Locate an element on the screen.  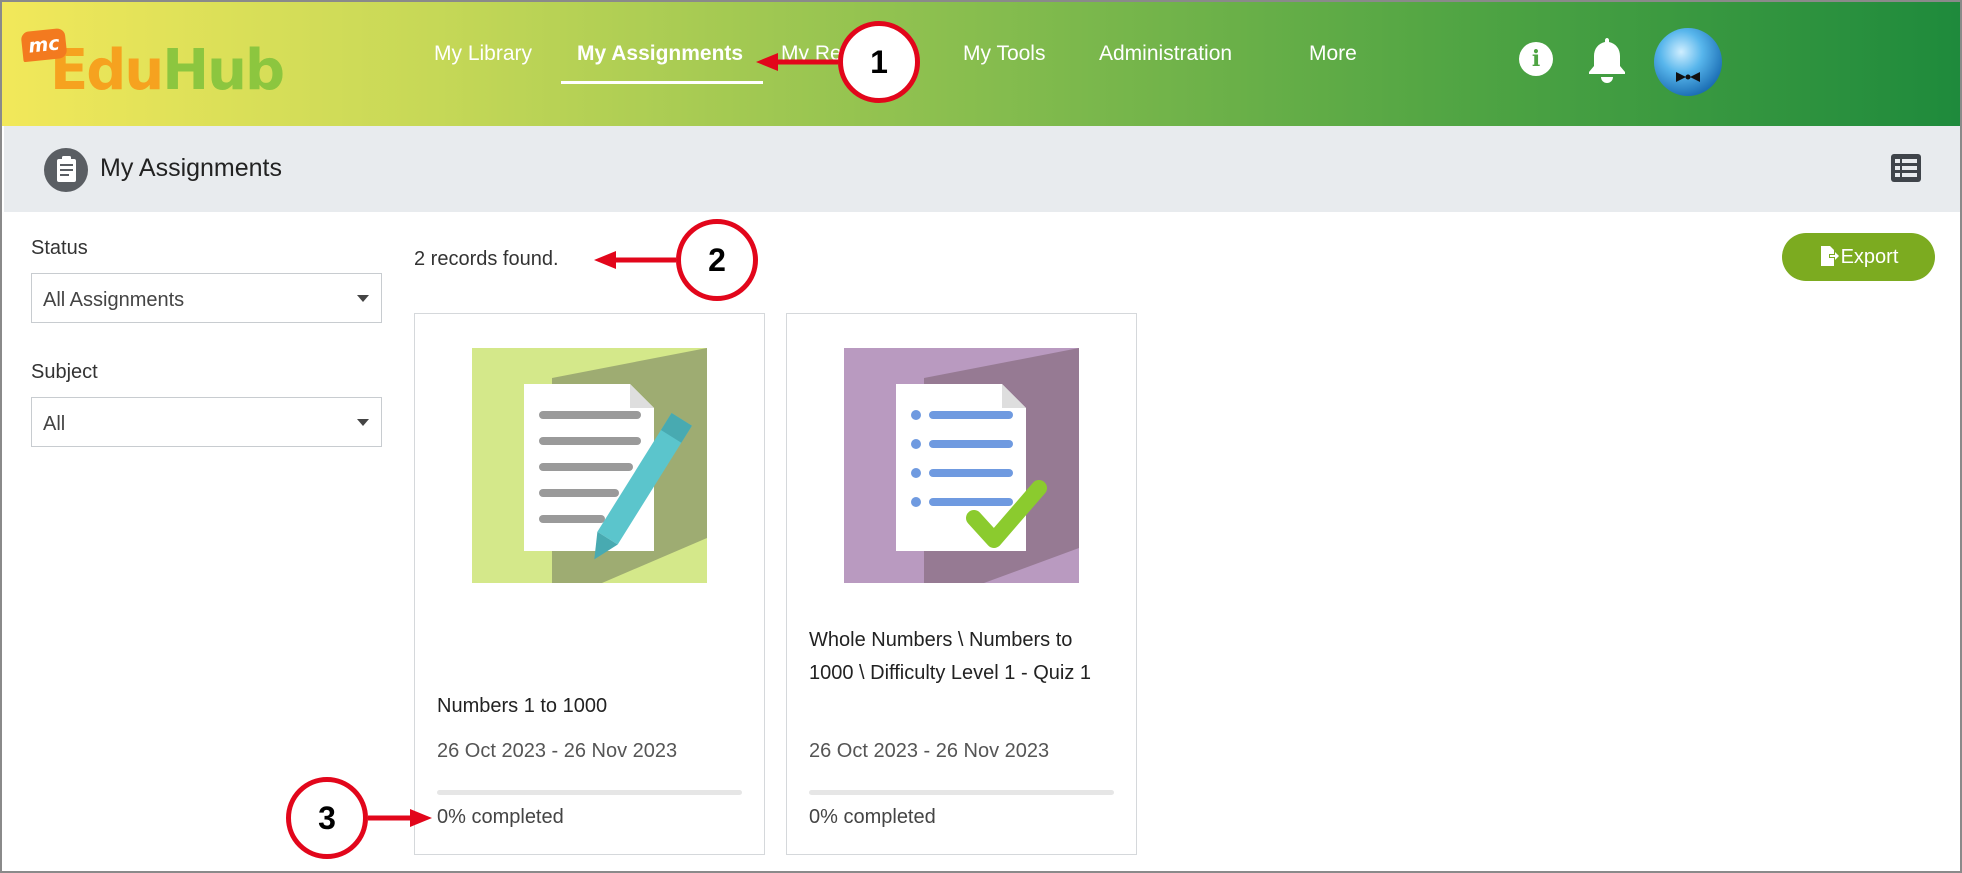
active-nav-underline is located at coordinates (662, 82).